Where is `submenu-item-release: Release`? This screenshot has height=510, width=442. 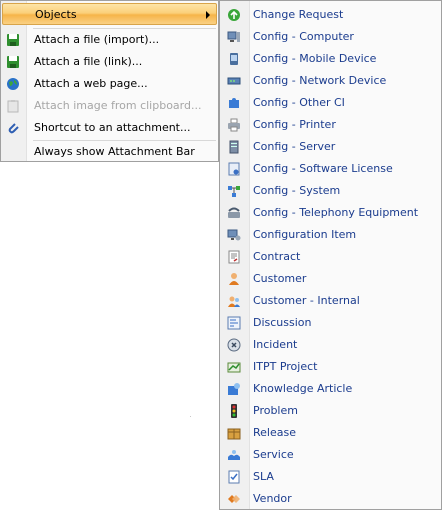 submenu-item-release: Release is located at coordinates (330, 433).